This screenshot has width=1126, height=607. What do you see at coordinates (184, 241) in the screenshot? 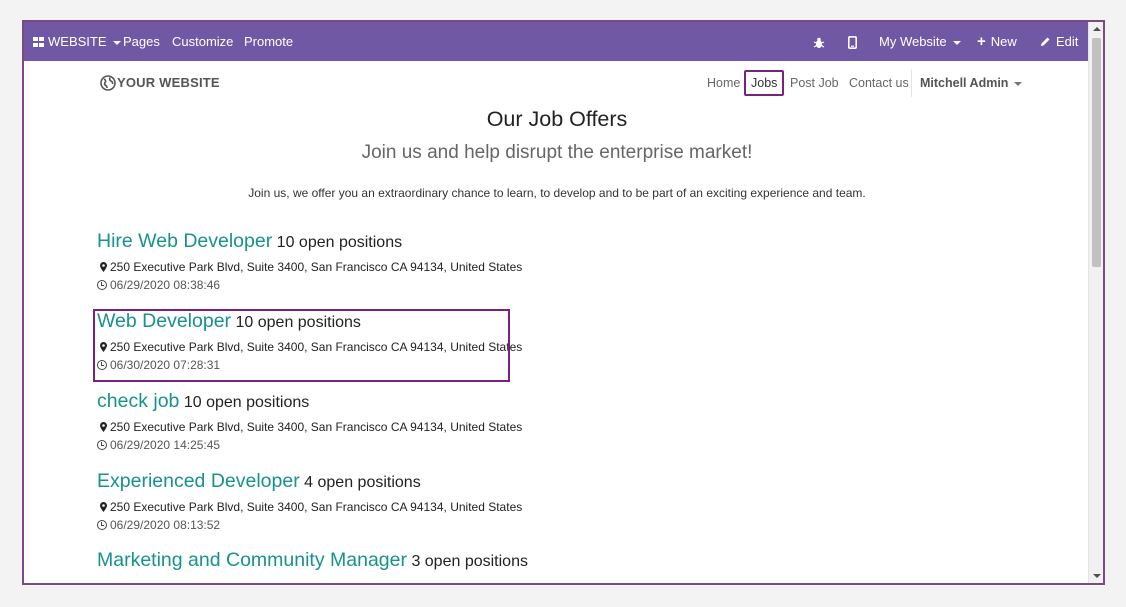
I see `job-title-link: Hire Web Developer` at bounding box center [184, 241].